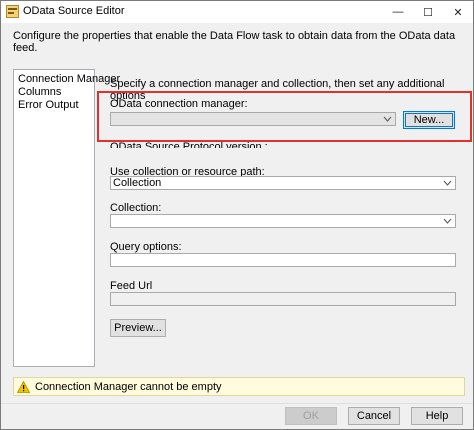 The width and height of the screenshot is (474, 430). What do you see at coordinates (283, 221) in the screenshot?
I see `collection-dropdown` at bounding box center [283, 221].